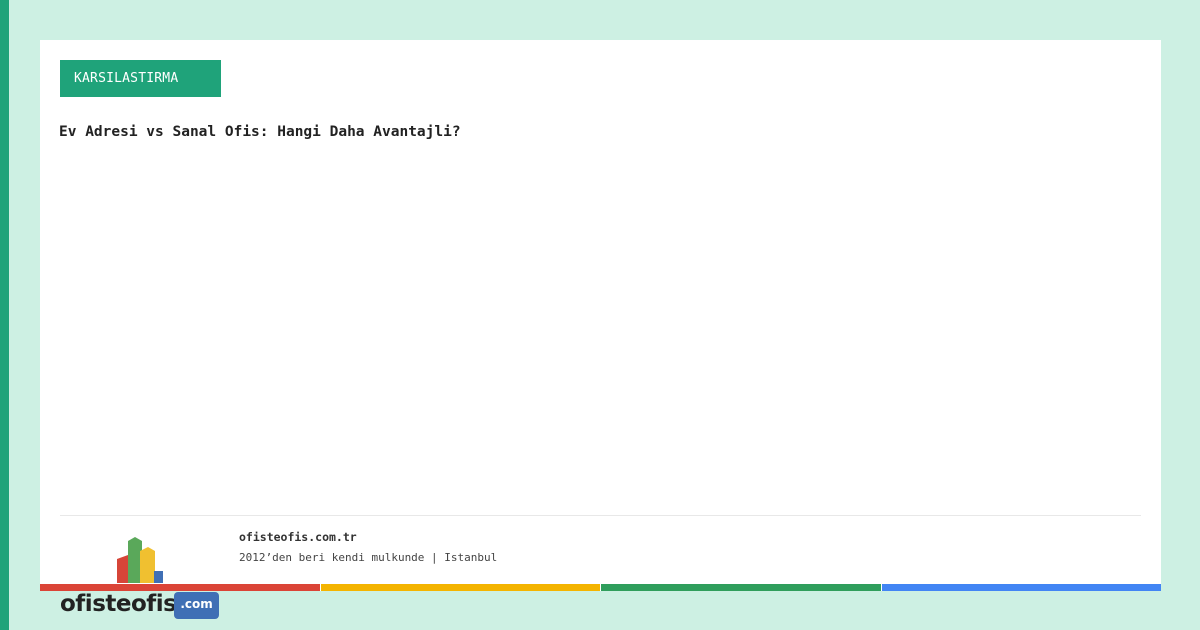  Describe the element at coordinates (196, 605) in the screenshot. I see `wordmark-tld-badge: .com` at that location.